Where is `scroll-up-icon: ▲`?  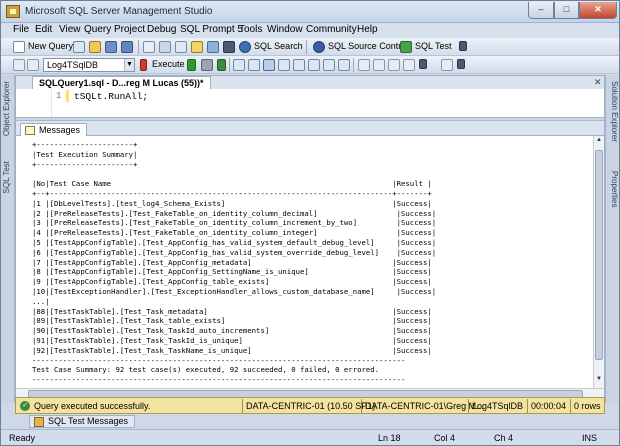
scroll-up-icon: ▲ is located at coordinates (599, 142).